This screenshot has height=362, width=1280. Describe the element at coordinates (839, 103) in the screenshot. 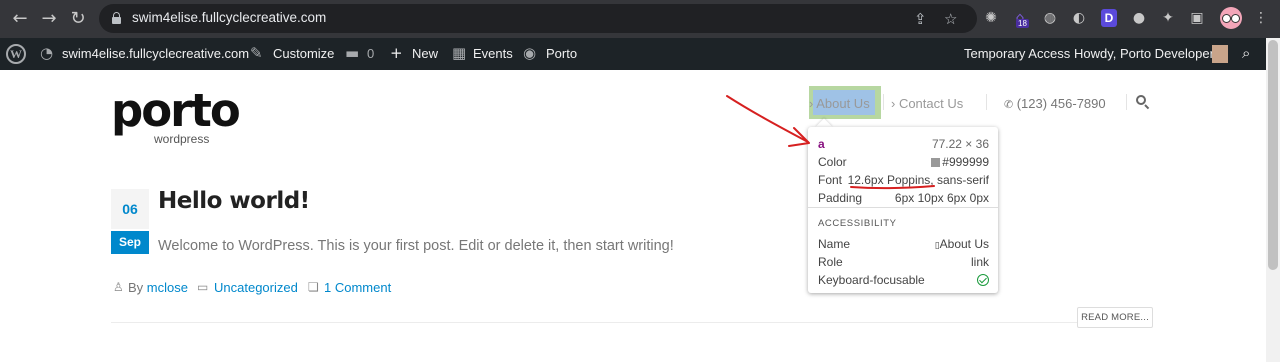

I see `nav-about-us: › About Us` at that location.